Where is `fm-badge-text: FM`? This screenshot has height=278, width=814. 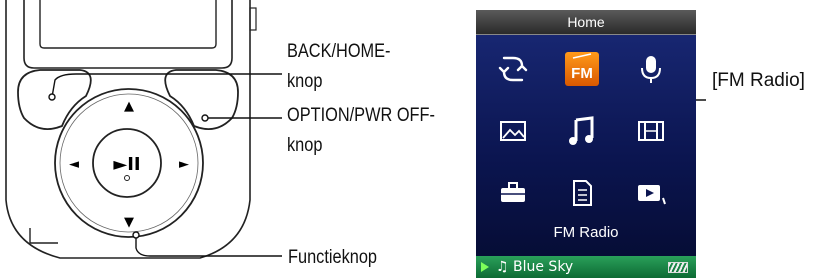
fm-badge-text: FM is located at coordinates (582, 73).